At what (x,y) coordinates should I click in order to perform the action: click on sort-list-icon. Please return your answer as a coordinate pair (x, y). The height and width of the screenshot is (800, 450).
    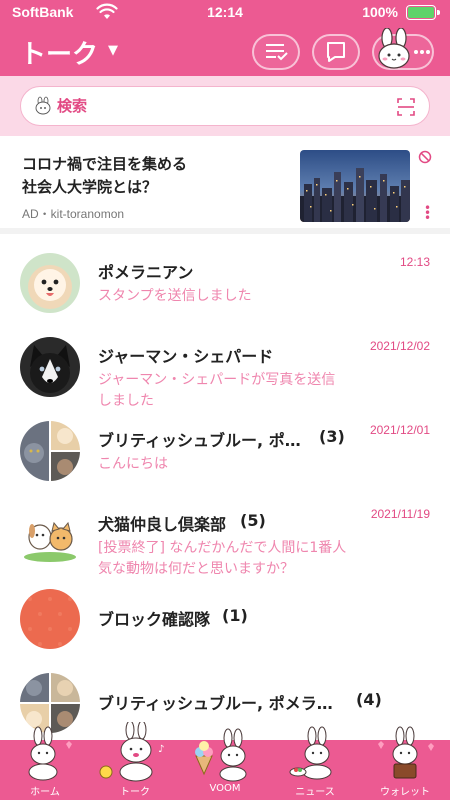
    Looking at the image, I should click on (277, 52).